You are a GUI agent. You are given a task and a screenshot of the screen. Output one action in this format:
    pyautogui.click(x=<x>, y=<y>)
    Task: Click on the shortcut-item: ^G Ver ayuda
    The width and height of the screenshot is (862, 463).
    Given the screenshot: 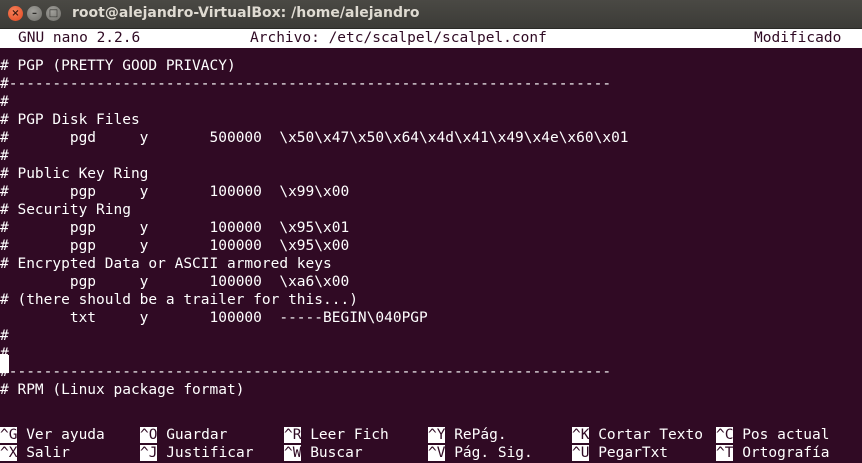 What is the action you would take?
    pyautogui.click(x=52, y=435)
    